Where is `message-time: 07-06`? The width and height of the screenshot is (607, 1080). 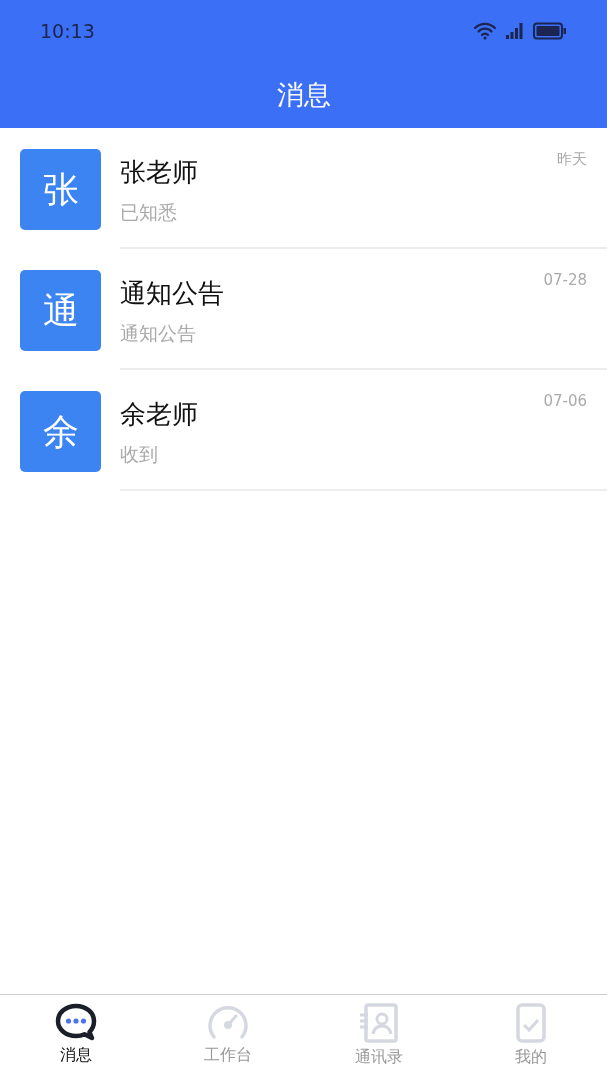 message-time: 07-06 is located at coordinates (565, 401).